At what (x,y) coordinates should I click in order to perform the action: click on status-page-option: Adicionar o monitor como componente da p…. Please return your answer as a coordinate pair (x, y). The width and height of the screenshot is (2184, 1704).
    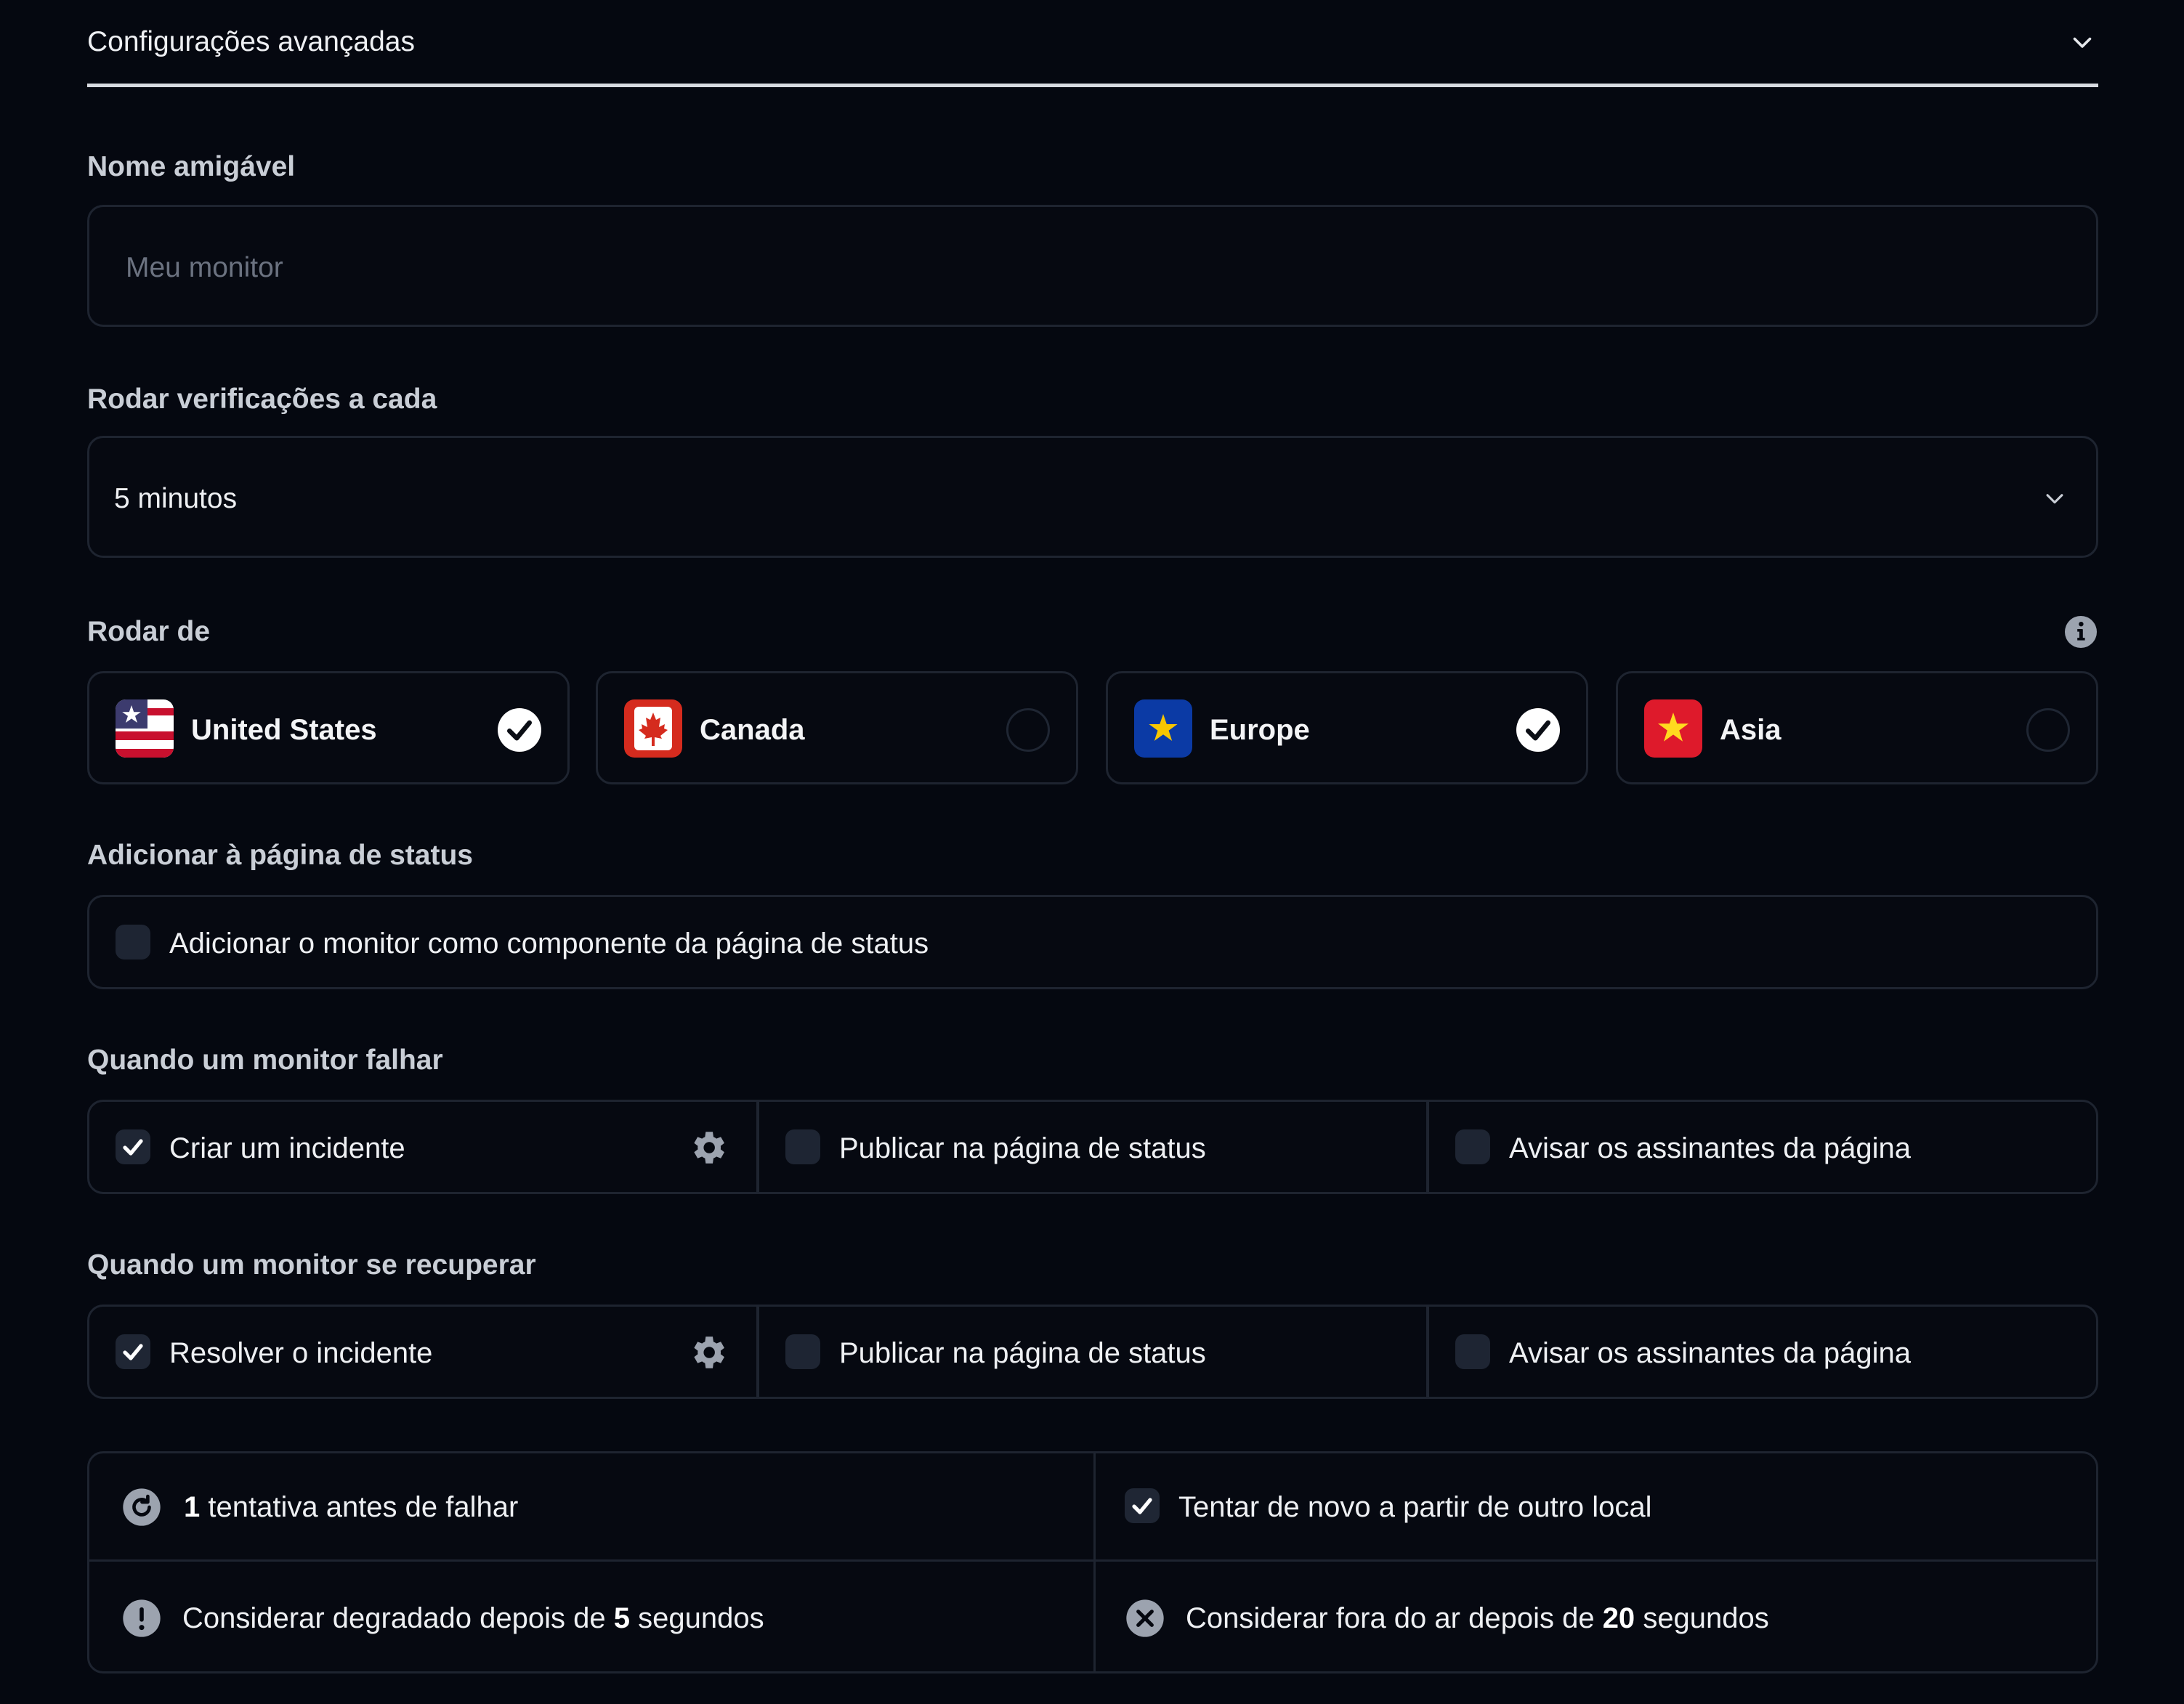
    Looking at the image, I should click on (1092, 942).